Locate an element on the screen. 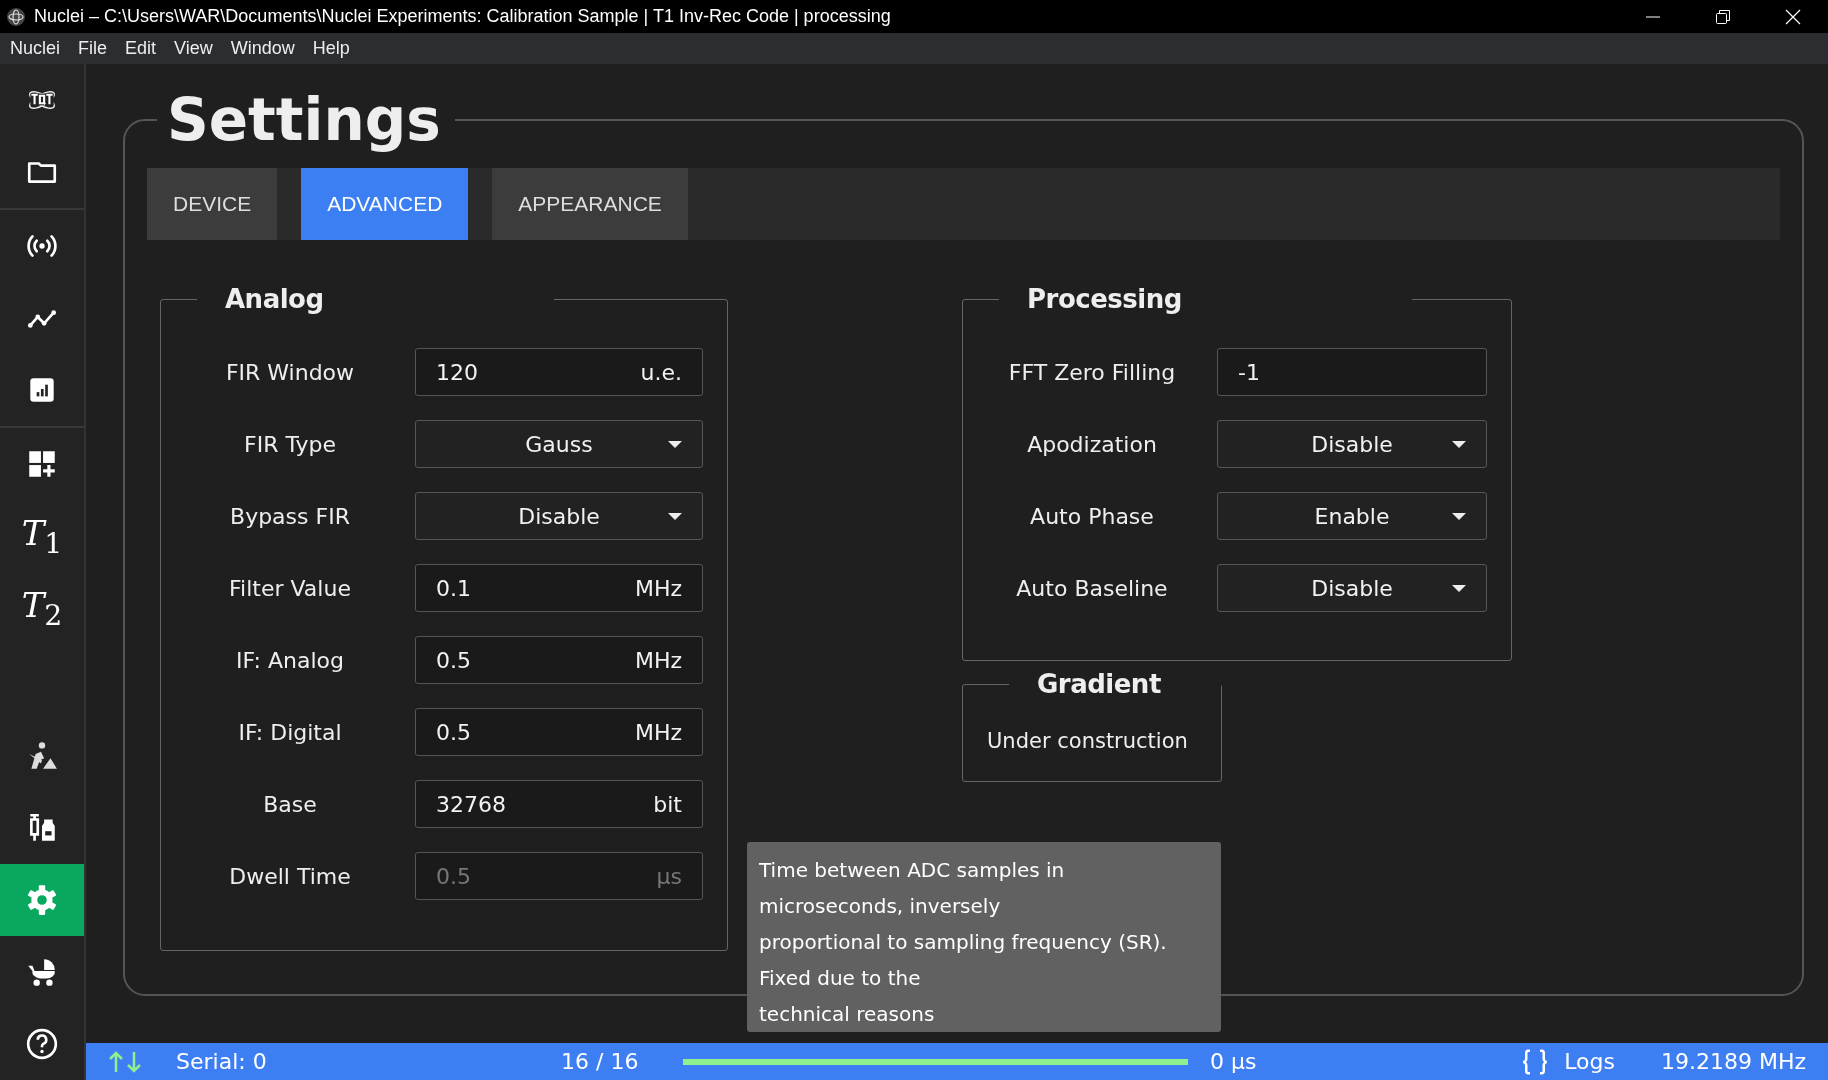  app-icon is located at coordinates (16, 16).